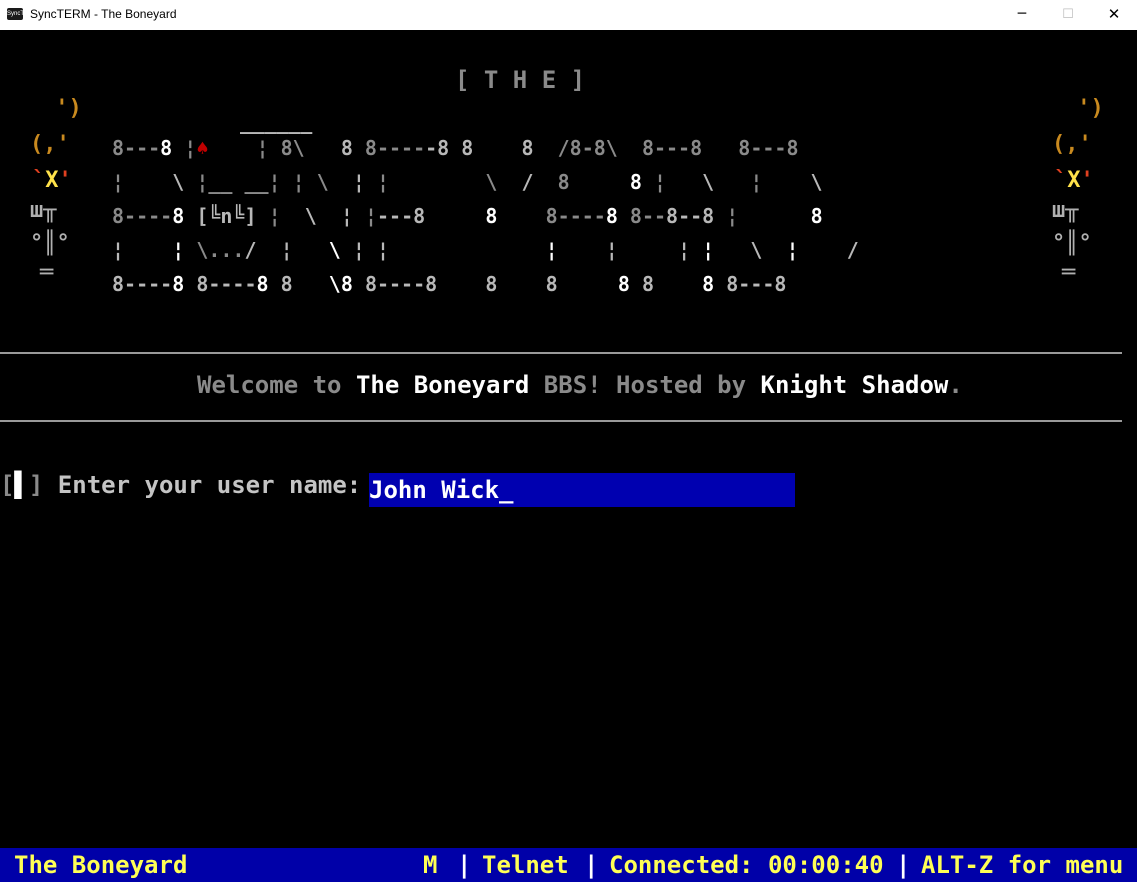  I want to click on status-protocol: Telnet, so click(525, 865).